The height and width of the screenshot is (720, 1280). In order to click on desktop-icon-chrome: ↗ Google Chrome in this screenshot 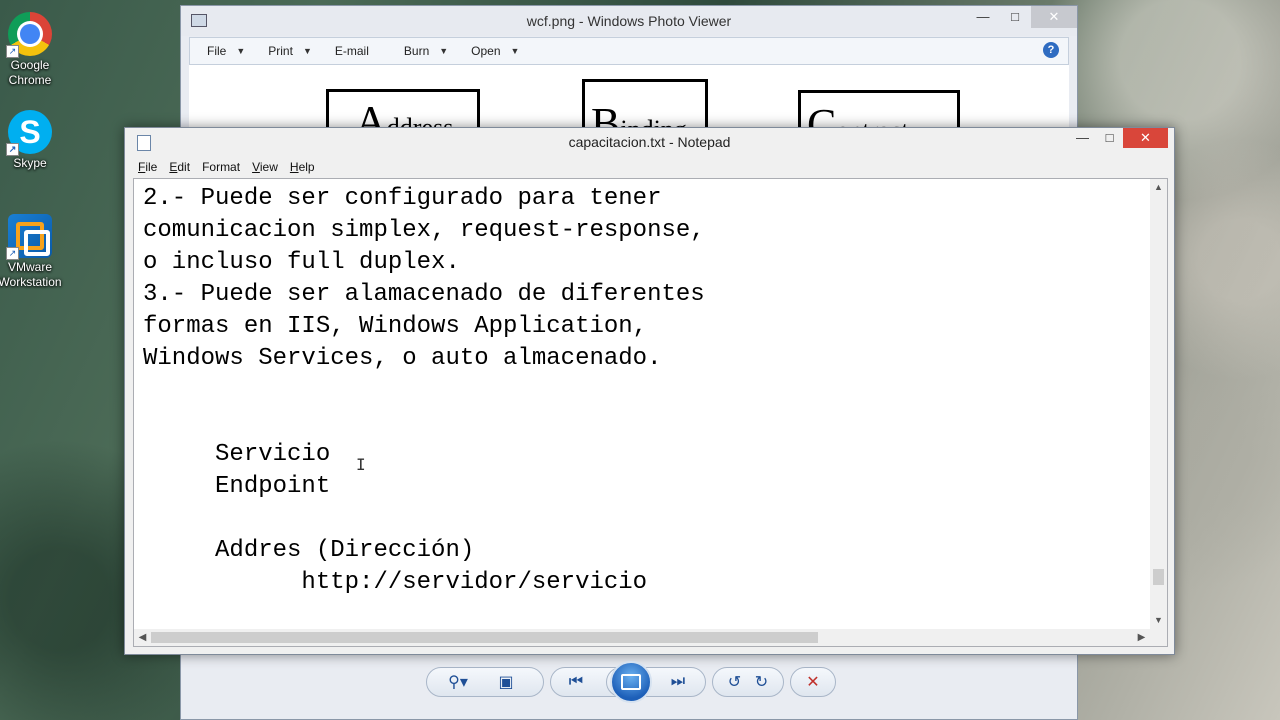, I will do `click(31, 50)`.